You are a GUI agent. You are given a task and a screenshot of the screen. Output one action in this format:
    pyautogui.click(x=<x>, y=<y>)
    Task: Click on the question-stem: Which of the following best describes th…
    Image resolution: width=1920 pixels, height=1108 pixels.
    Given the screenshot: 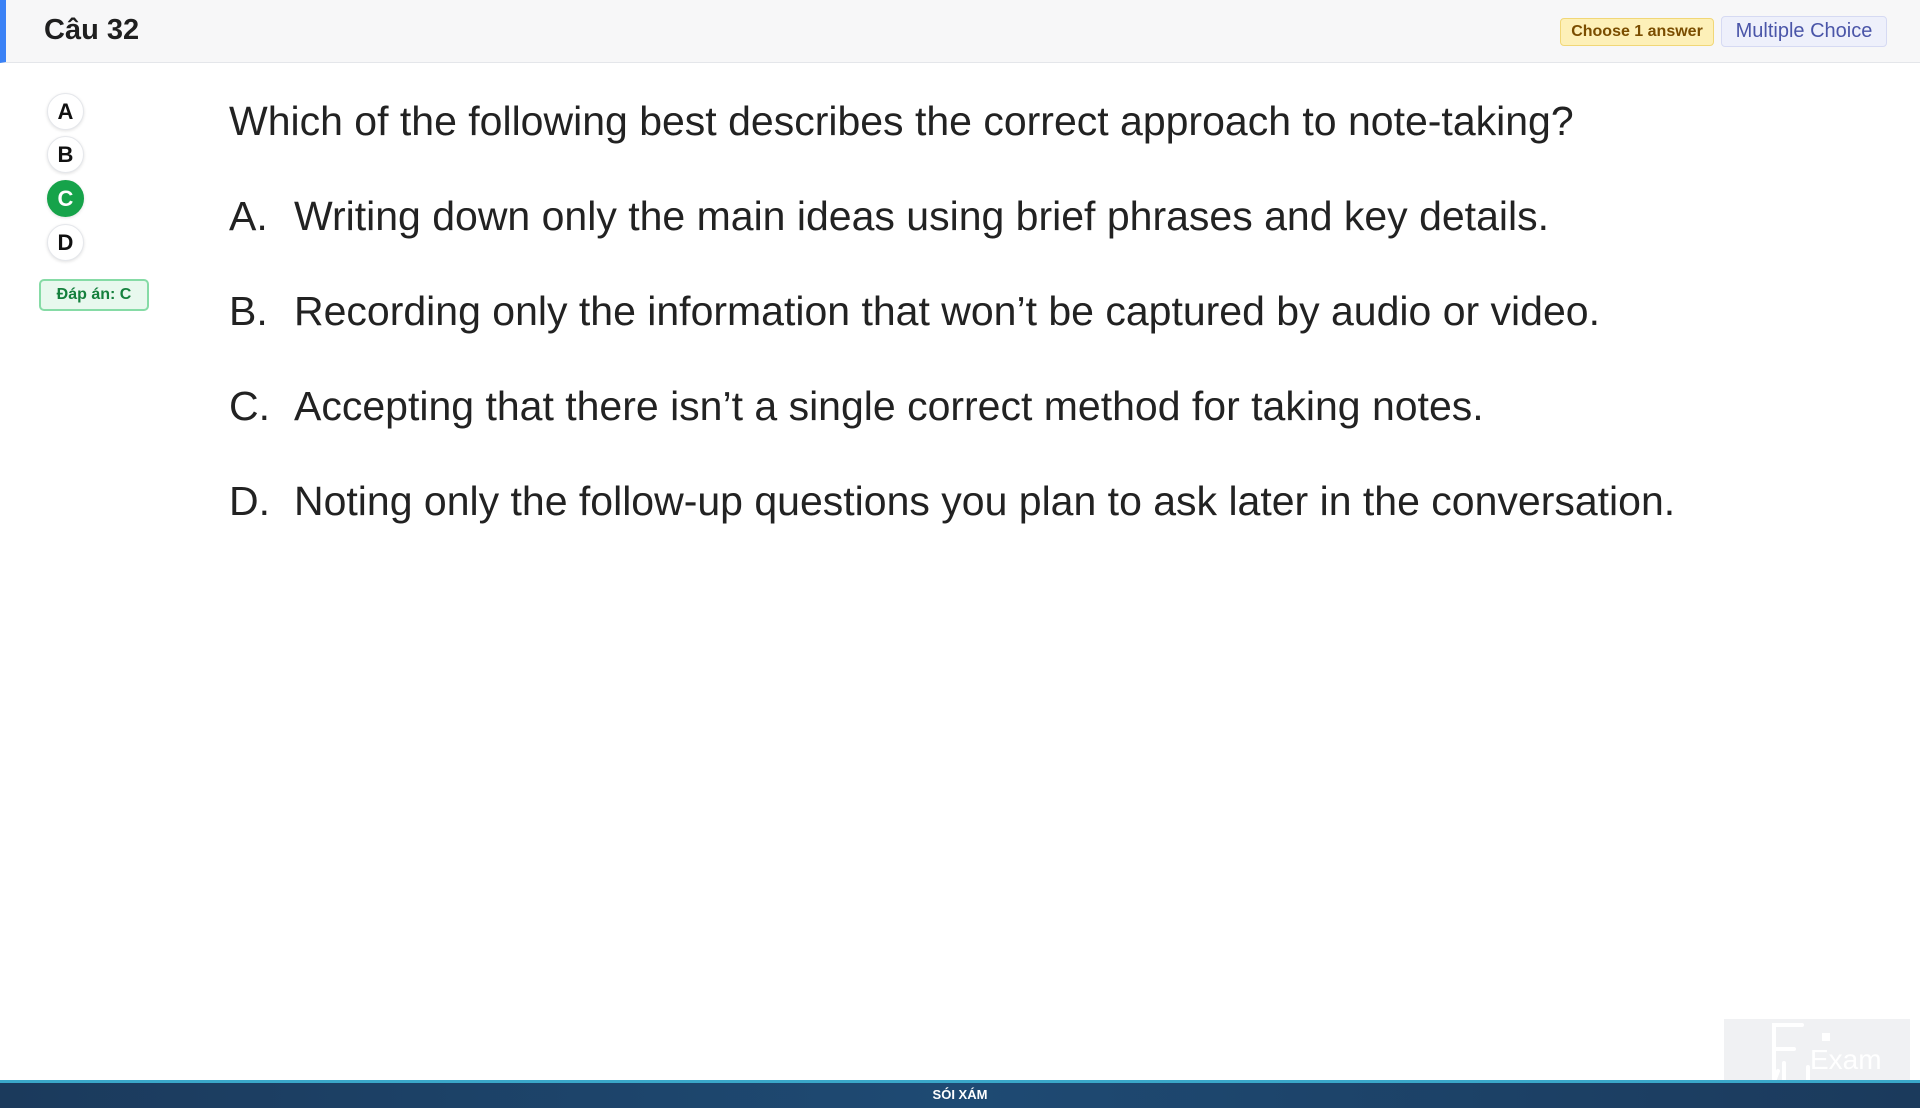 What is the action you would take?
    pyautogui.click(x=901, y=121)
    